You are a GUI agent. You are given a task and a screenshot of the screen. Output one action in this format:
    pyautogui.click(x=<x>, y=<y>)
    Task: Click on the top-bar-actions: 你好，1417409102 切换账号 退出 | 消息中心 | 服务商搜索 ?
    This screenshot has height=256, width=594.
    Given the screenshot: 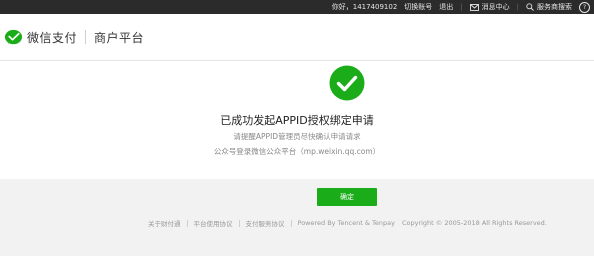 What is the action you would take?
    pyautogui.click(x=461, y=7)
    